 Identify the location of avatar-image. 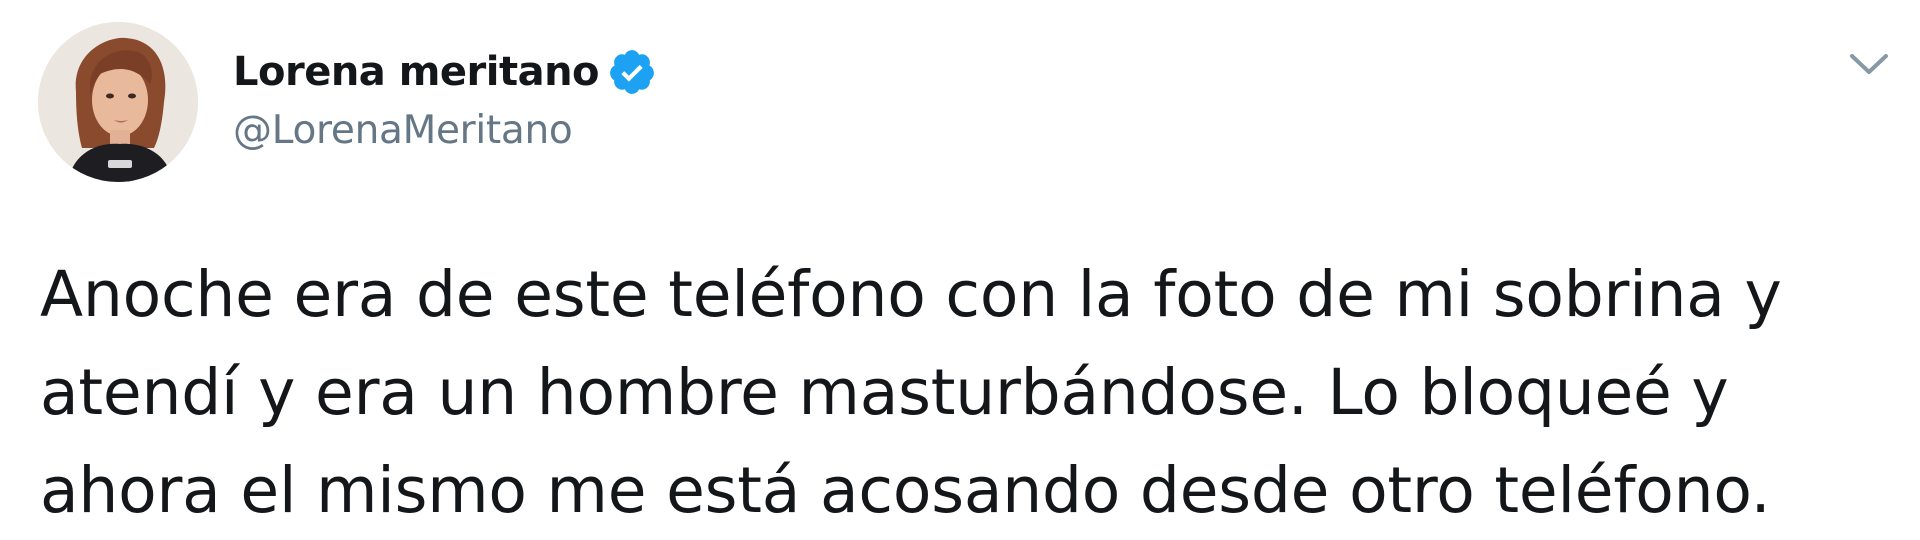
(118, 102).